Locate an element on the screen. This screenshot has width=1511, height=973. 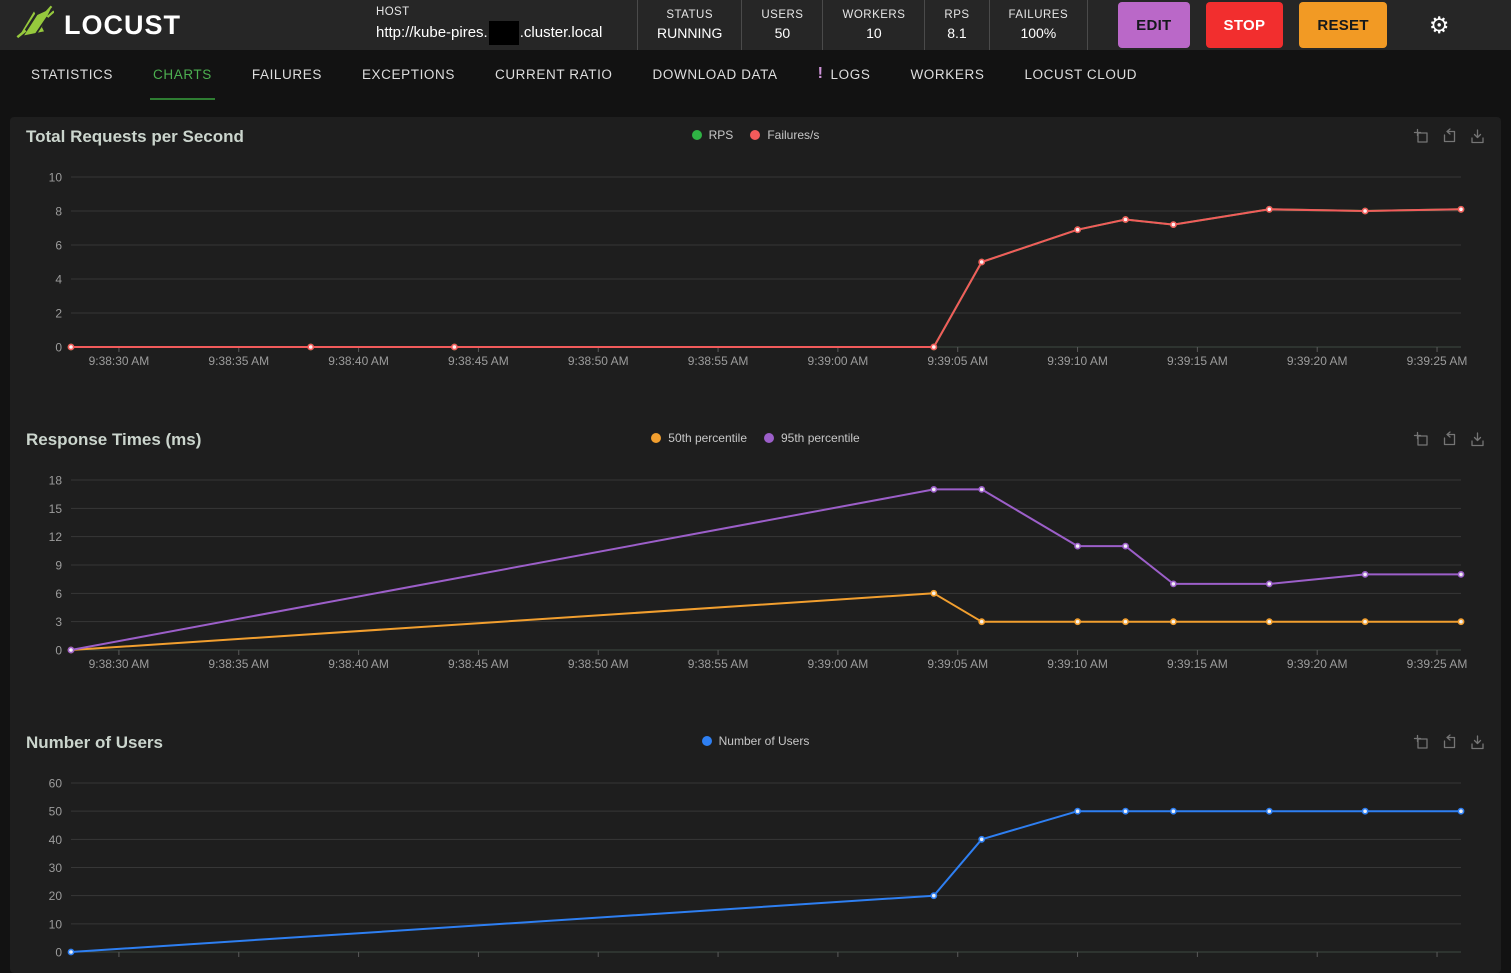
tab-label: DOWNLOAD DATA is located at coordinates (715, 74).